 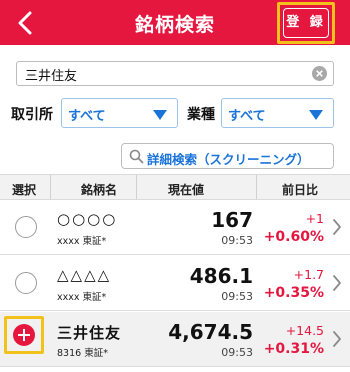 I want to click on add-plus-icon, so click(x=24, y=335).